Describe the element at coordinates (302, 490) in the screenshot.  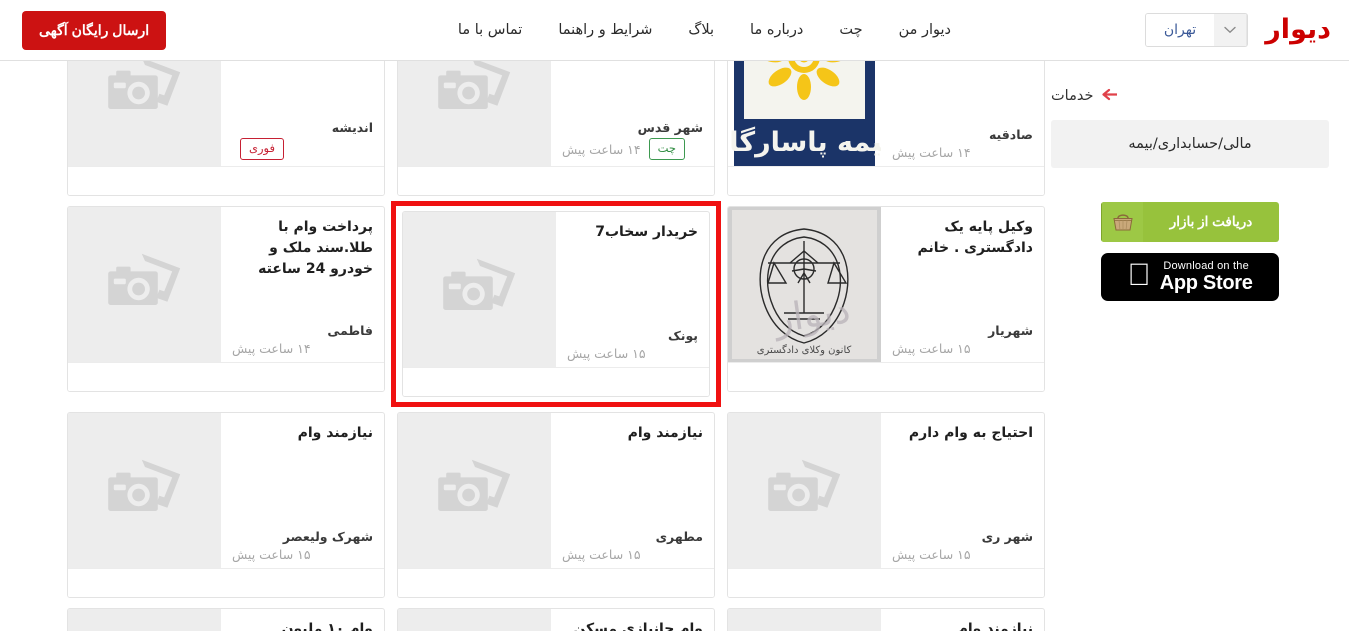
I see `listing-details: نیازمند وام شهرک ولیعصر ۱۵ ساعت پیش` at that location.